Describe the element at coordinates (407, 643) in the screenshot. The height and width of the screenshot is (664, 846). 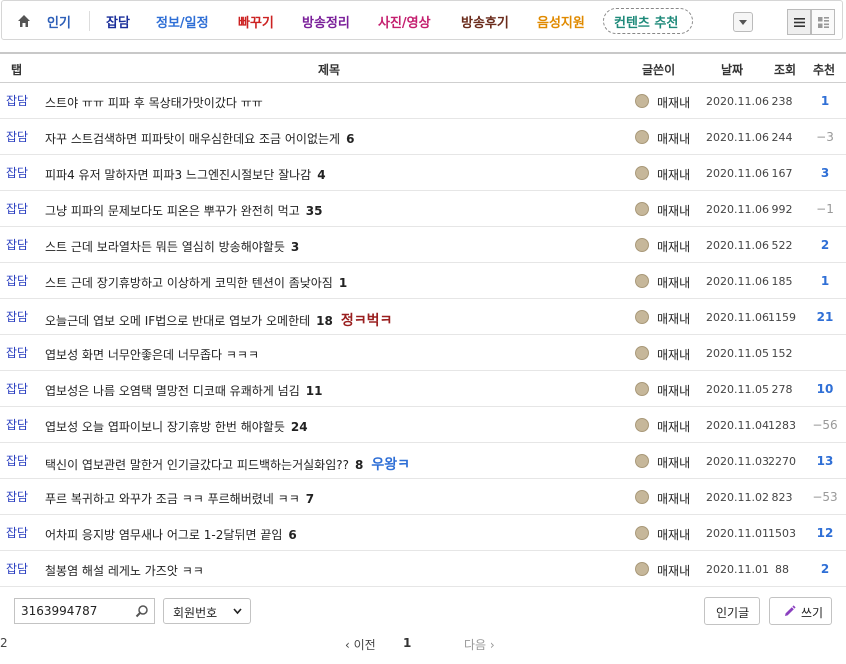
I see `page-1-link: 1` at that location.